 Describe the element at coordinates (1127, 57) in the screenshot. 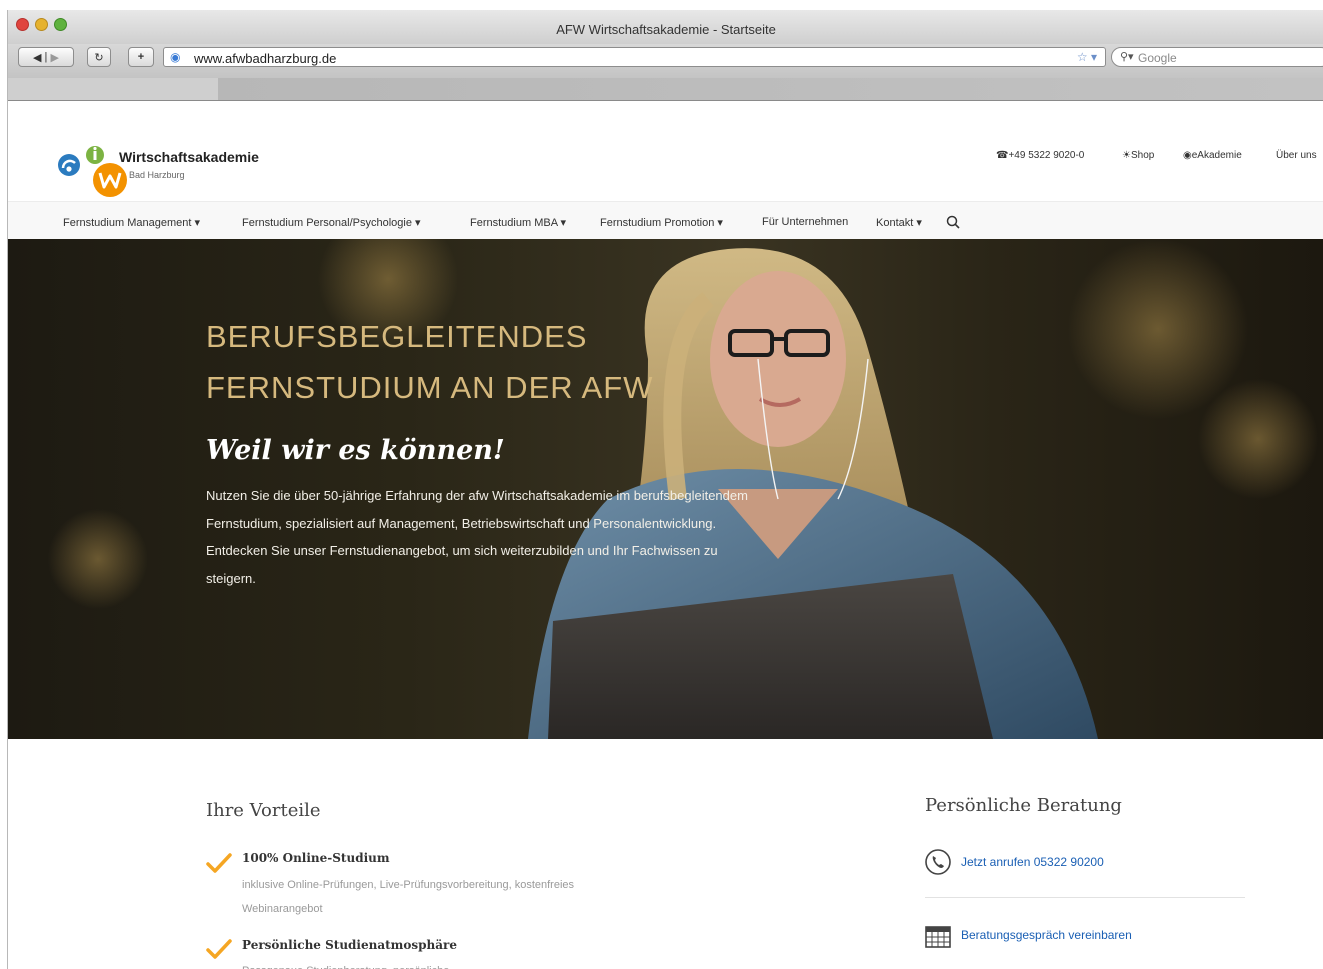

I see `search-icon: ⚲▾` at that location.